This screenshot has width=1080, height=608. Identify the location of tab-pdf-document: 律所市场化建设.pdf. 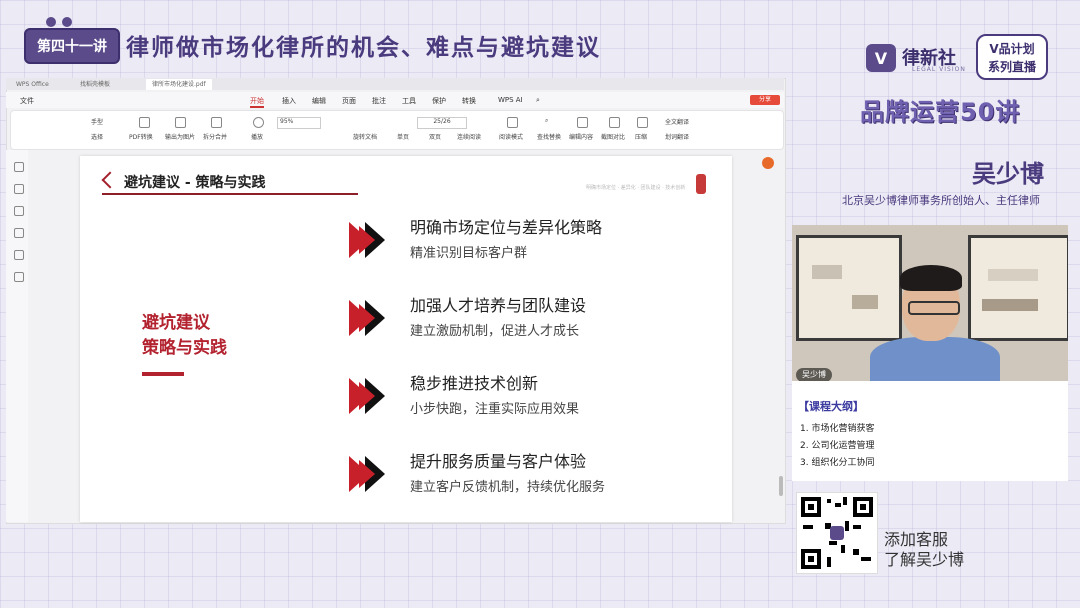
(179, 84).